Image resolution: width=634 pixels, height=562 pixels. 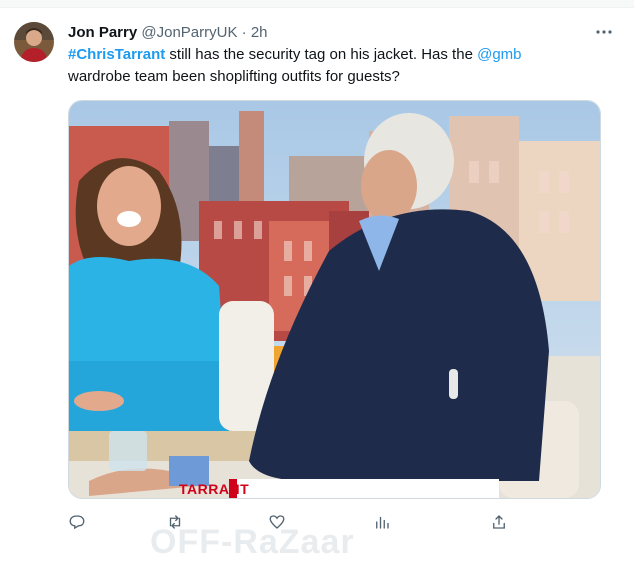 I want to click on views-icon, so click(x=382, y=522).